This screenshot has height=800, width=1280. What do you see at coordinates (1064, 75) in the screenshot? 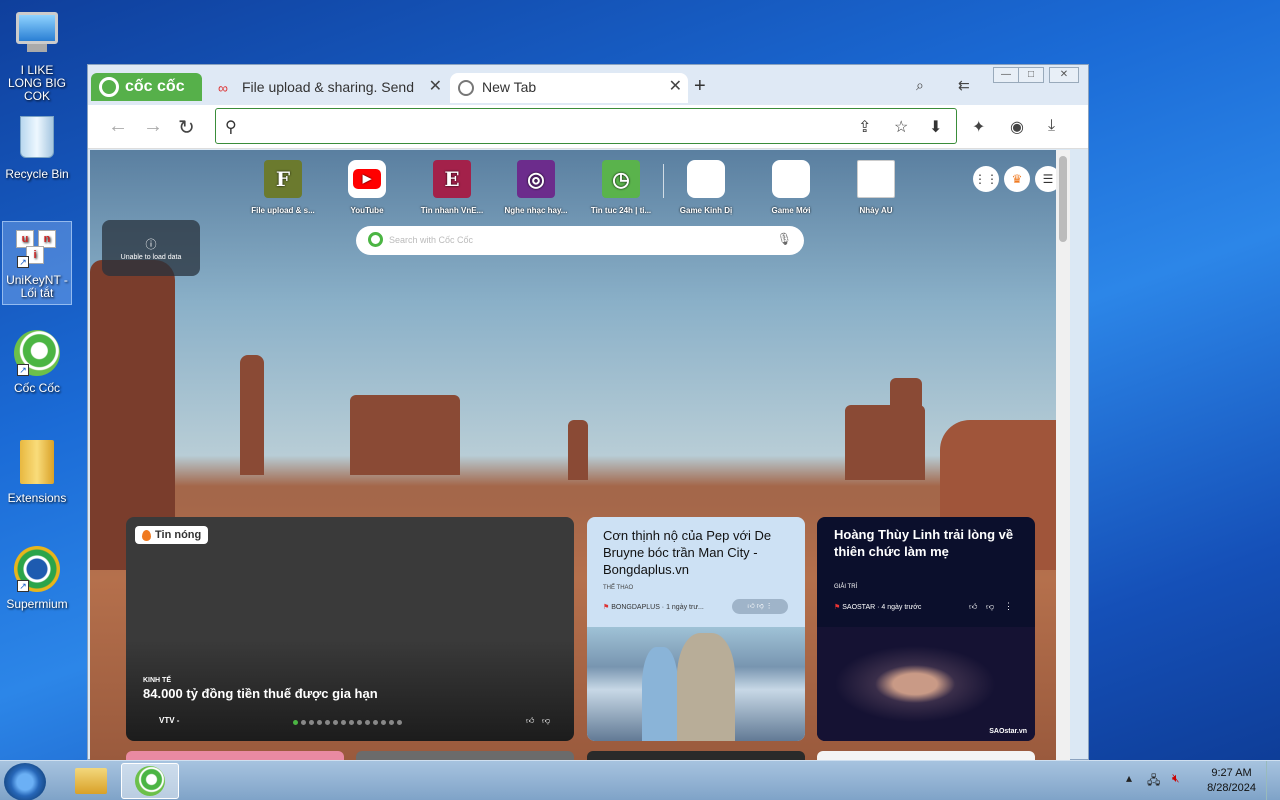
I see `close-window-button: ✕` at bounding box center [1064, 75].